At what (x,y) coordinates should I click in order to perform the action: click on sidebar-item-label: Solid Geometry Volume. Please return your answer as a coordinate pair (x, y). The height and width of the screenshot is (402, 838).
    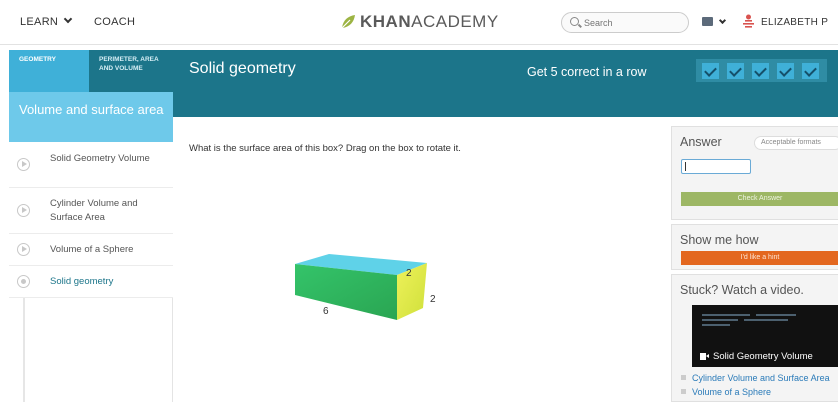
    Looking at the image, I should click on (100, 158).